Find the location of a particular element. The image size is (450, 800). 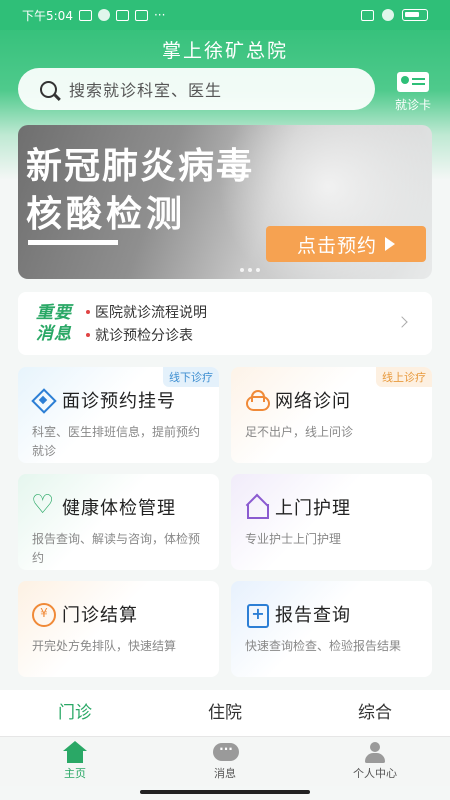

banner-title-line2: 核酸检测 is located at coordinates (106, 214).